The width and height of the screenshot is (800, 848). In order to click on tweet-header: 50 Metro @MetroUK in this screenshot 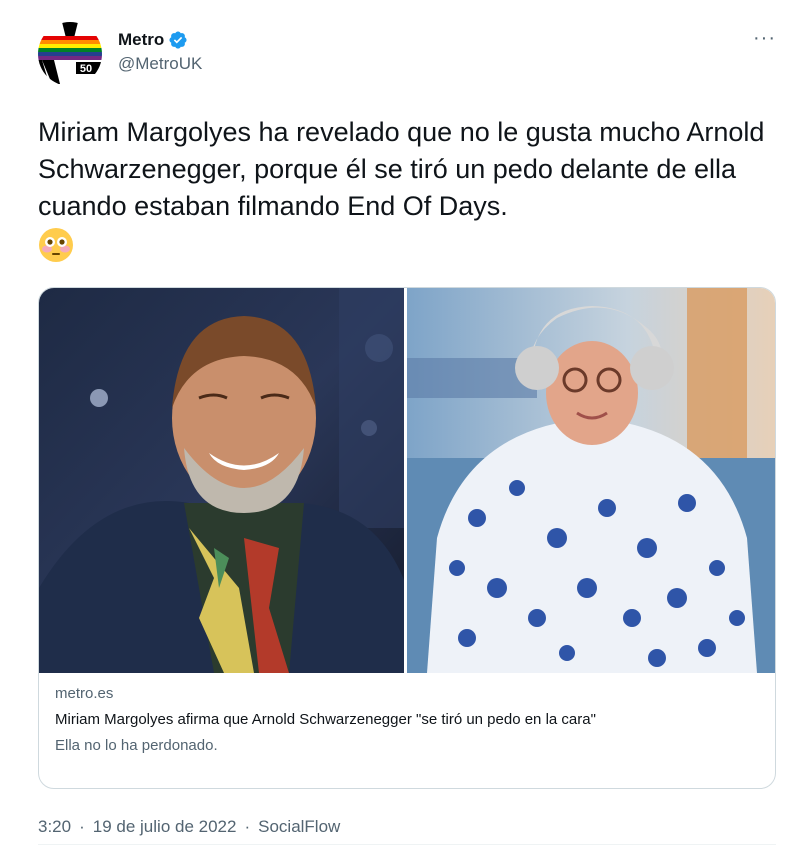, I will do `click(407, 54)`.